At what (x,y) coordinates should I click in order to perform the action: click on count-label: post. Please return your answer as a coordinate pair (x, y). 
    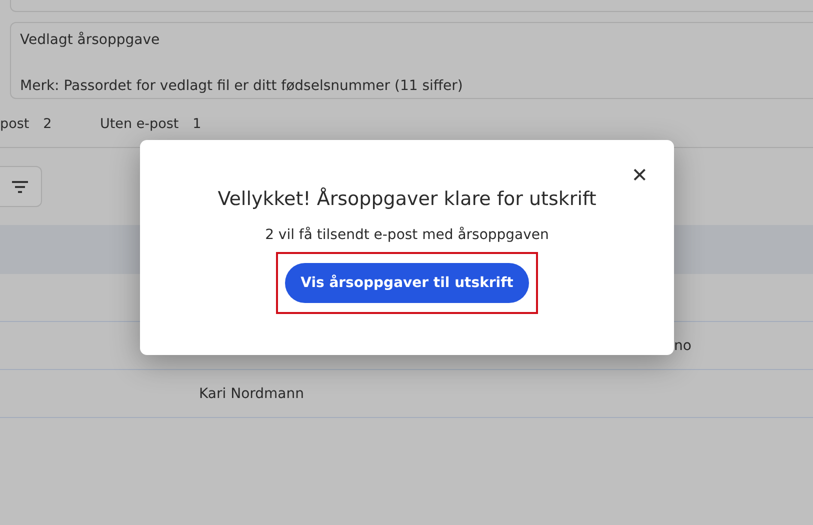
    Looking at the image, I should click on (15, 124).